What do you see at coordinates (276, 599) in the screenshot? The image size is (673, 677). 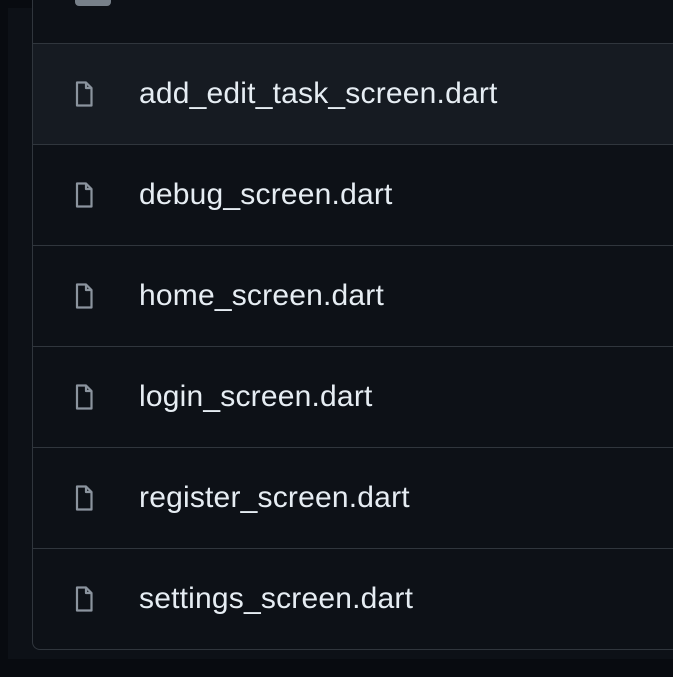 I see `file-name: settings_screen.dart` at bounding box center [276, 599].